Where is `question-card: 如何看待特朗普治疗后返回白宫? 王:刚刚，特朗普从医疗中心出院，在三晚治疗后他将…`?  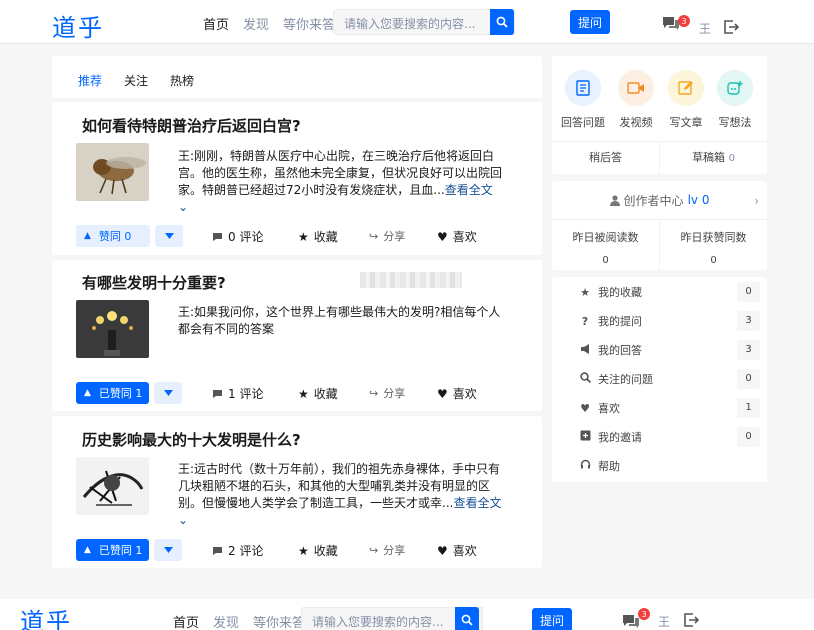
question-card: 如何看待特朗普治疗后返回白宫? 王:刚刚，特朗普从医疗中心出院，在三晚治疗后他将… is located at coordinates (297, 178).